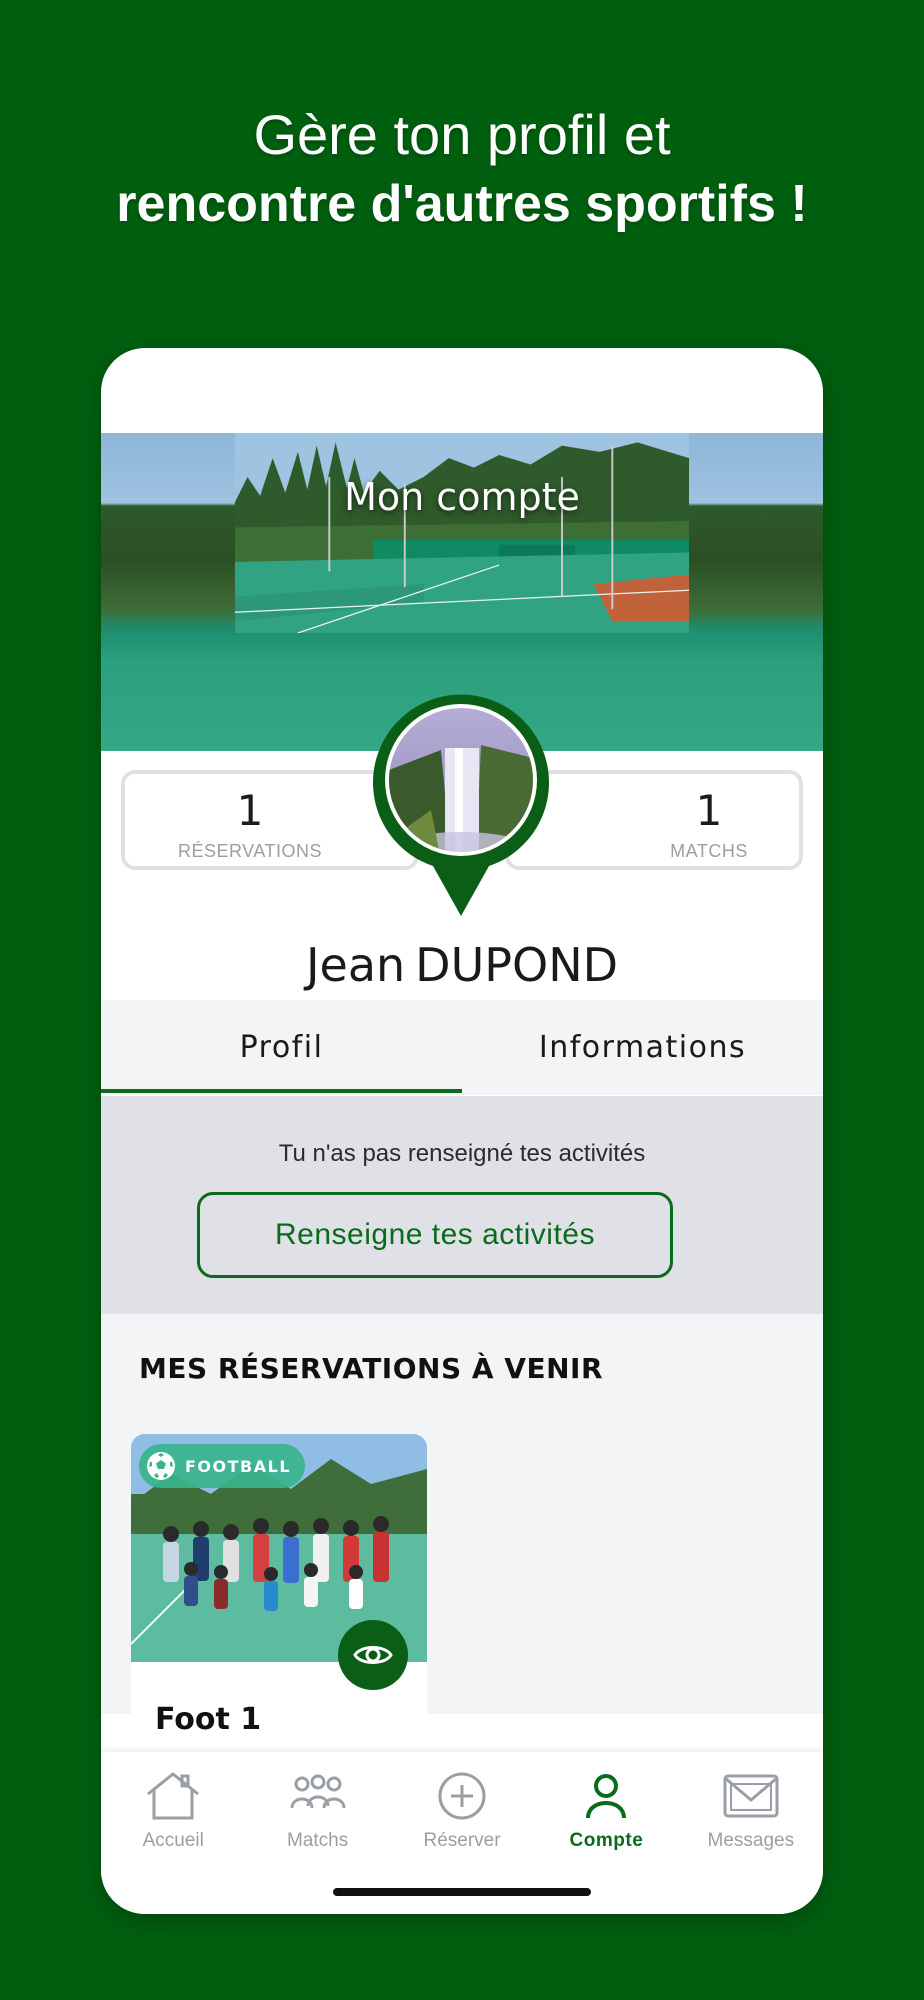 This screenshot has width=924, height=2000. I want to click on headline-line-2: rencontre d'autres sportifs !, so click(462, 204).